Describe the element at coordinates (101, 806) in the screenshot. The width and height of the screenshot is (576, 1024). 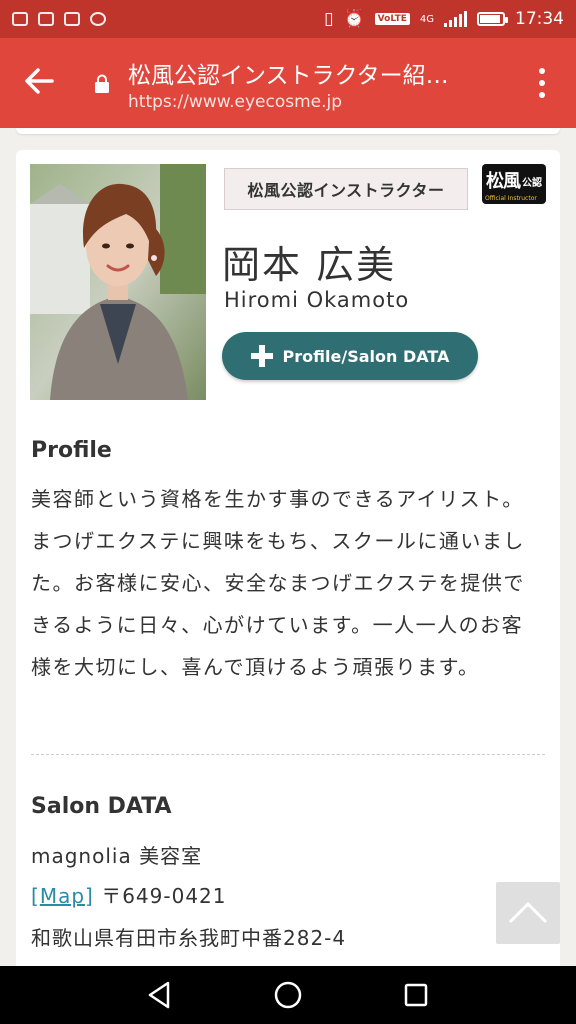
I see `salon-data-heading: Salon DATA` at that location.